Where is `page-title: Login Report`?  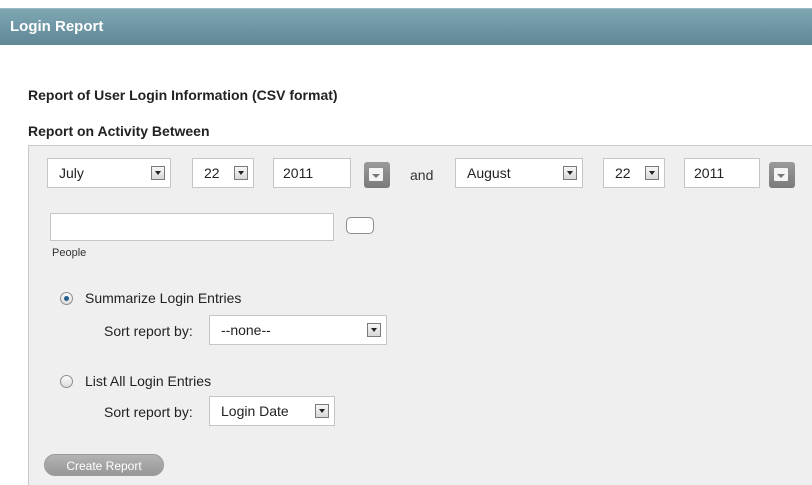
page-title: Login Report is located at coordinates (57, 26).